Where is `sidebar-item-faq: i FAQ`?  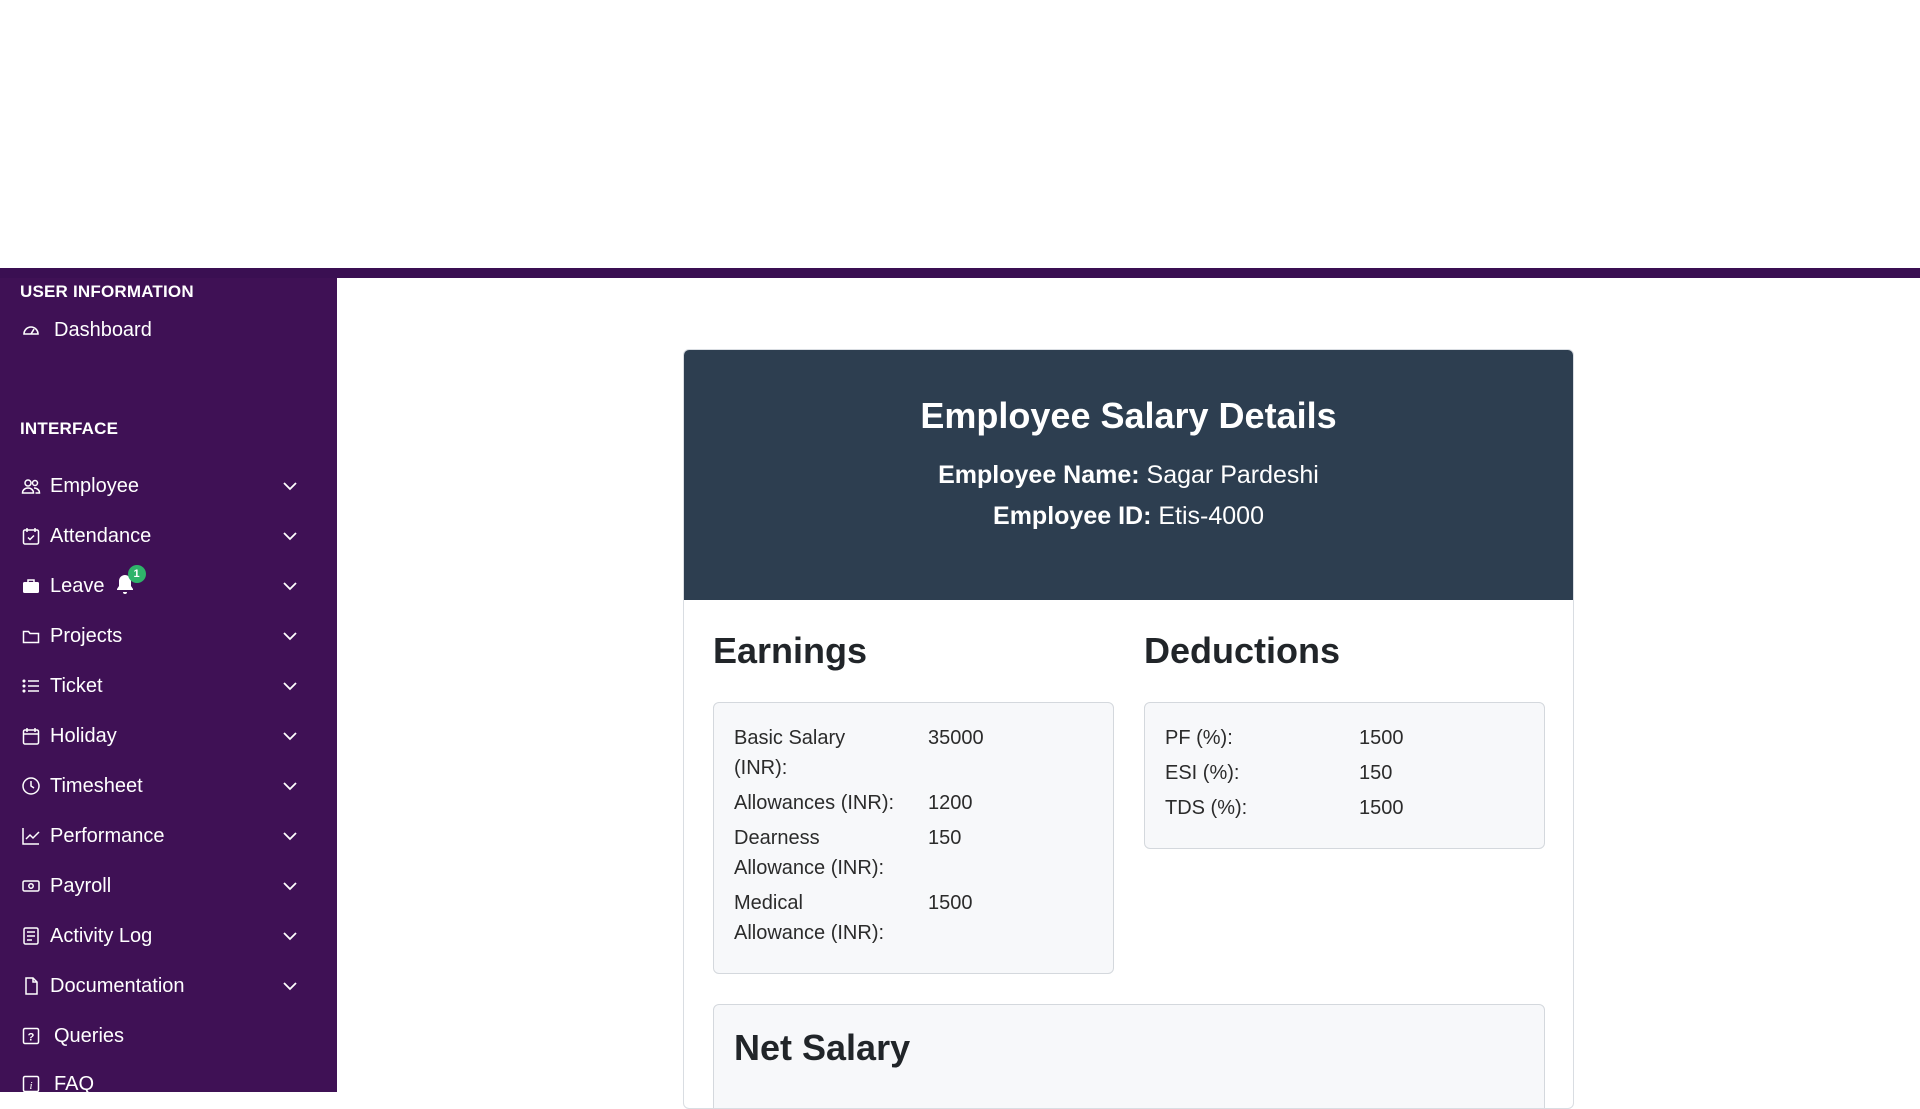
sidebar-item-faq: i FAQ is located at coordinates (160, 1078).